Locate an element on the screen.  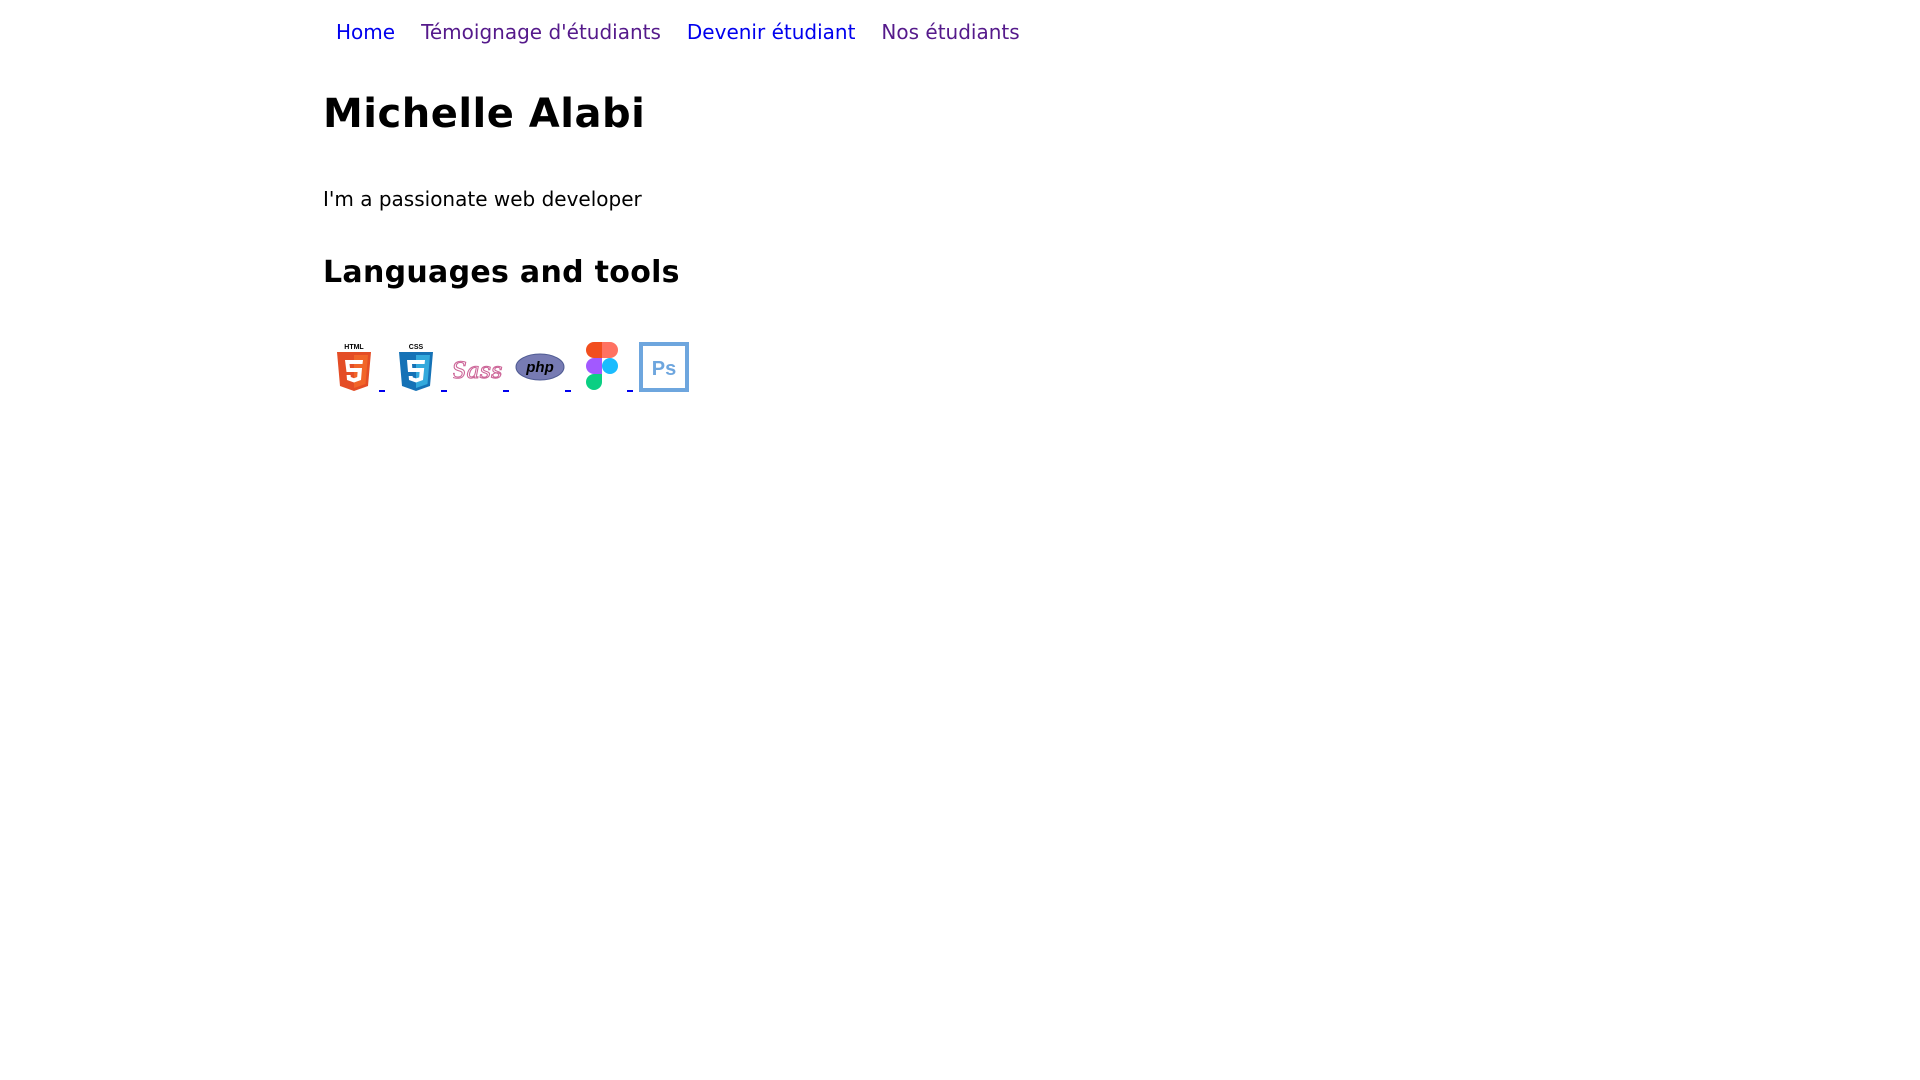
css3-icon-caption: CSS is located at coordinates (416, 347).